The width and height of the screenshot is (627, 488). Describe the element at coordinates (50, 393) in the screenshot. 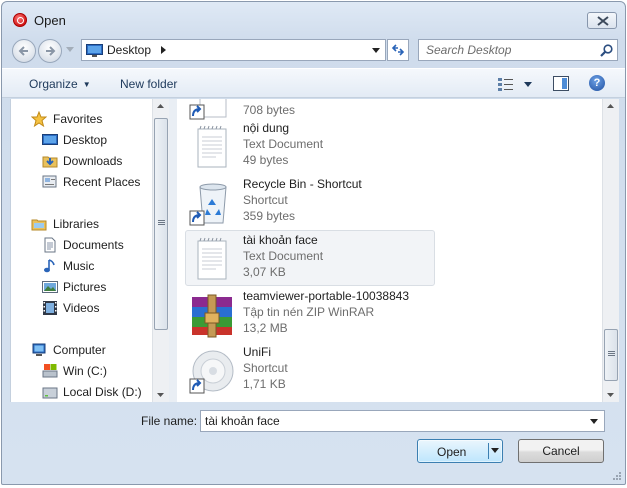

I see `drive-d-icon` at that location.